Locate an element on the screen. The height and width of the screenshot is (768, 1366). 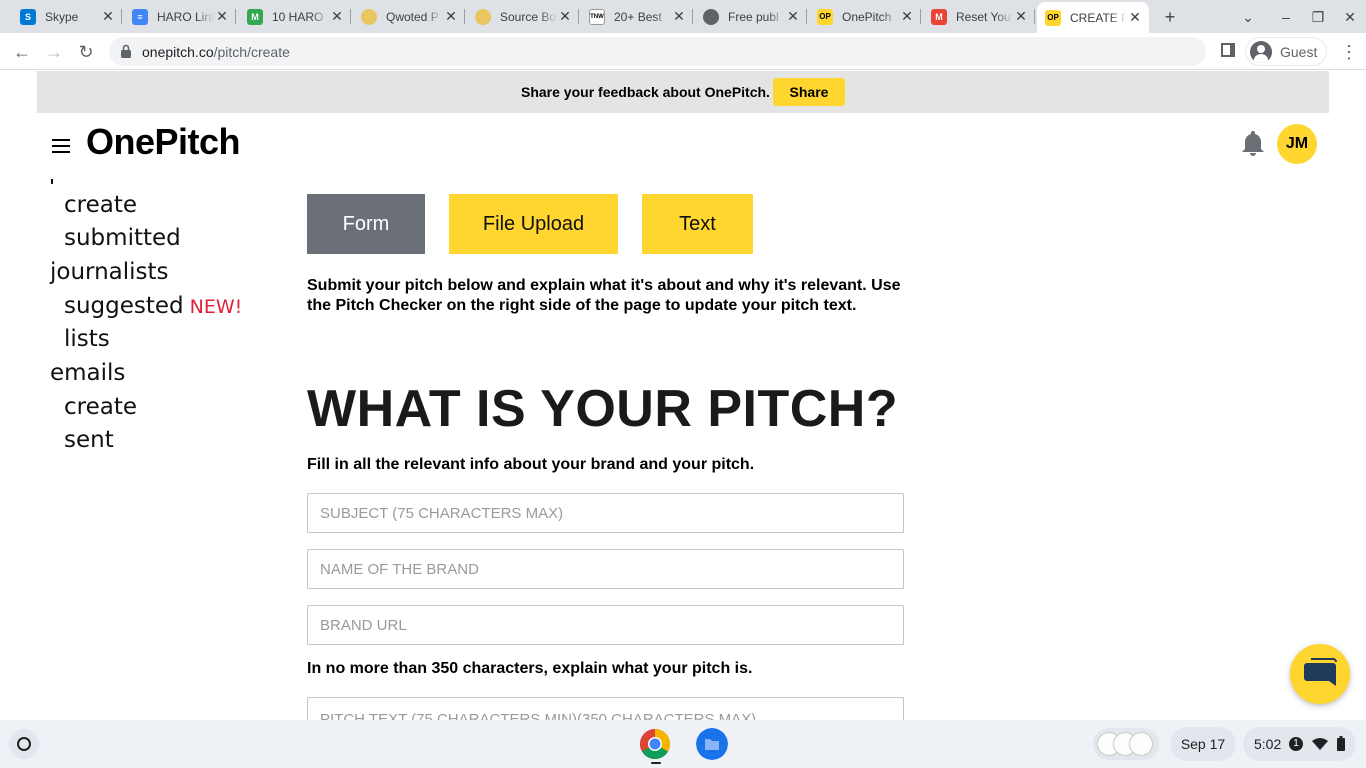
browser-tab: S Skype ✕ is located at coordinates (67, 16).